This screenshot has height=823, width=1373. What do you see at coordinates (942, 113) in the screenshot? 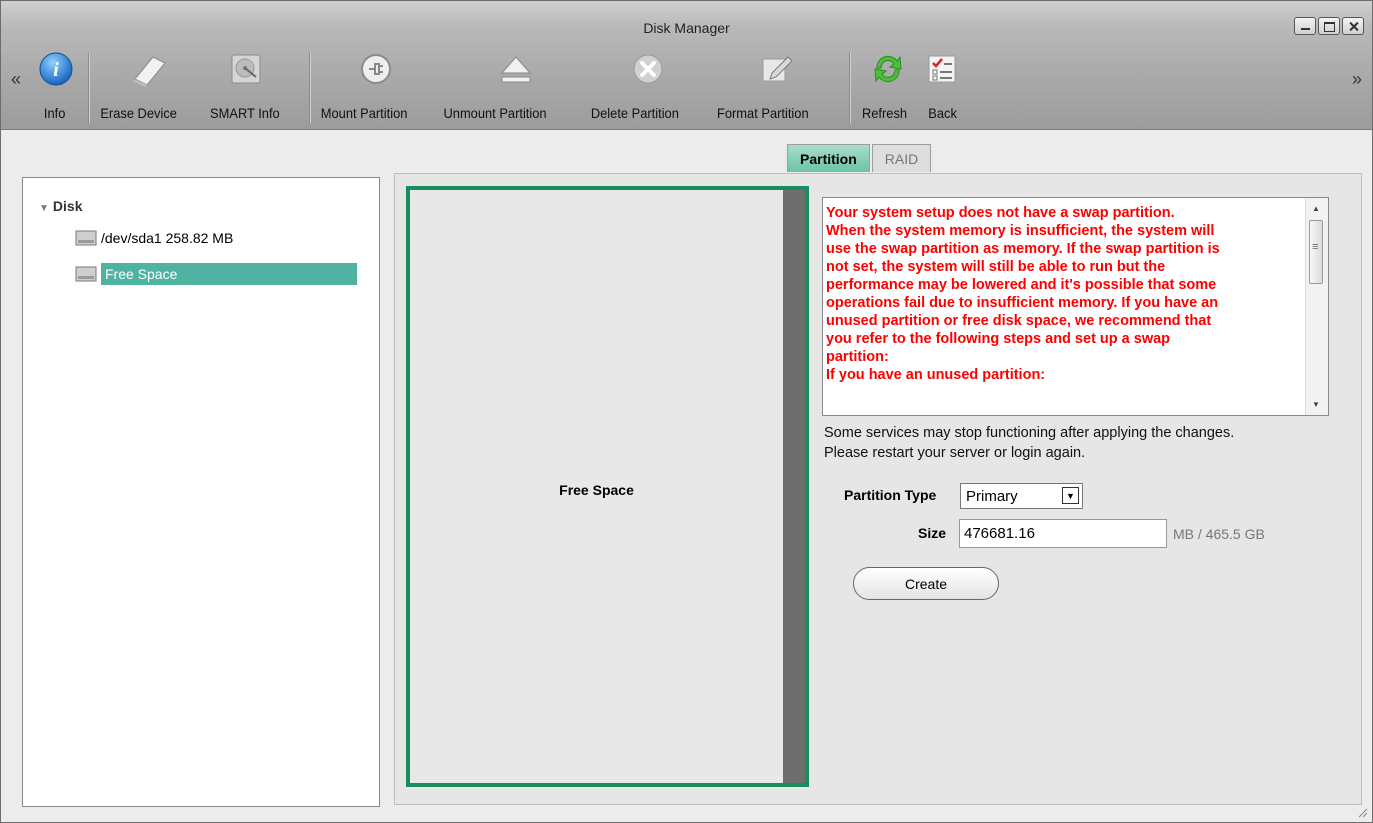
I see `back-label: Back` at bounding box center [942, 113].